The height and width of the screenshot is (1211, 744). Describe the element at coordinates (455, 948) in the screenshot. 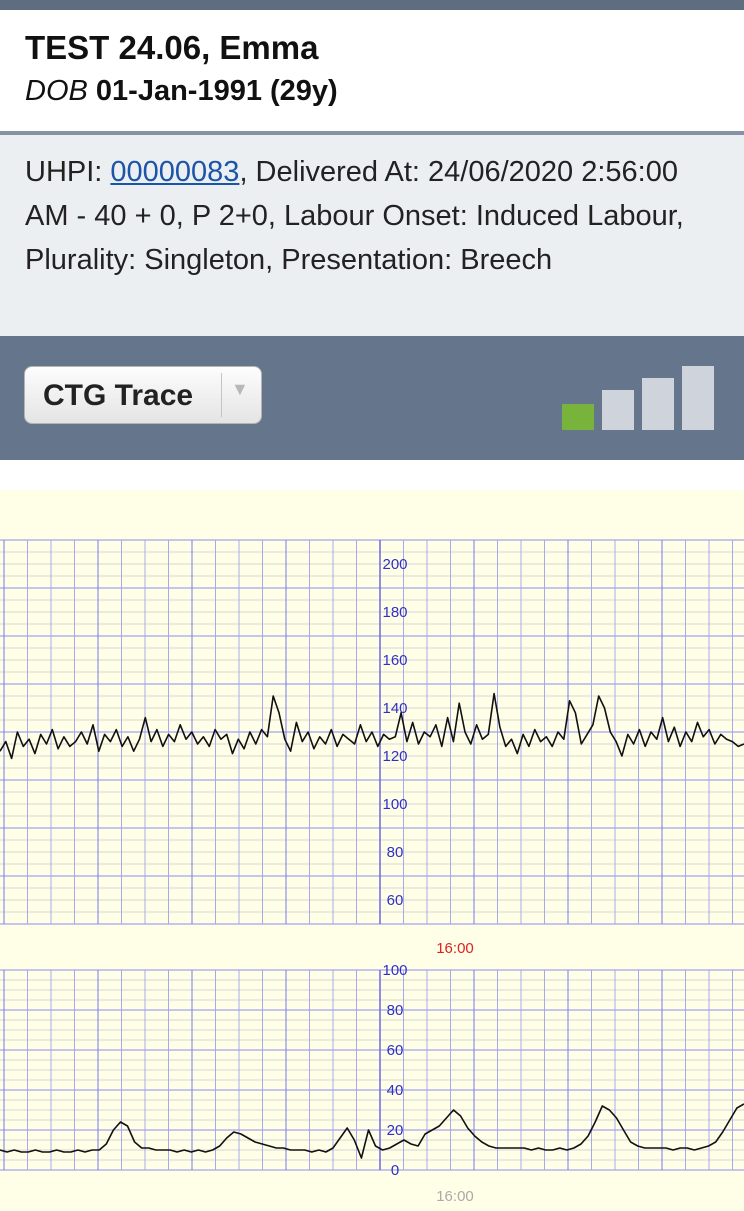

I see `fhr-time-label: 16:00` at that location.